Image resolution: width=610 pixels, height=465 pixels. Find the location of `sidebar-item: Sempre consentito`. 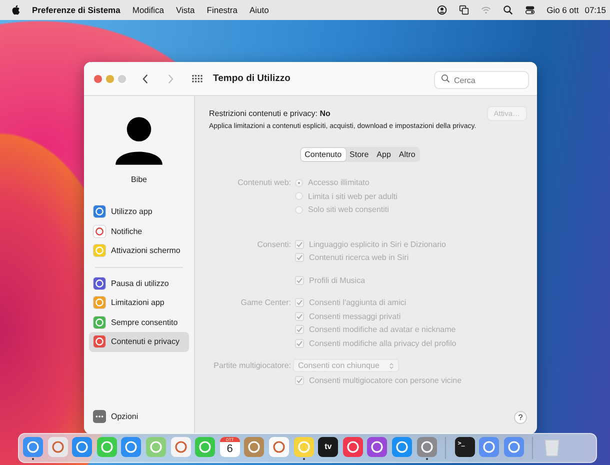

sidebar-item: Sempre consentito is located at coordinates (139, 322).